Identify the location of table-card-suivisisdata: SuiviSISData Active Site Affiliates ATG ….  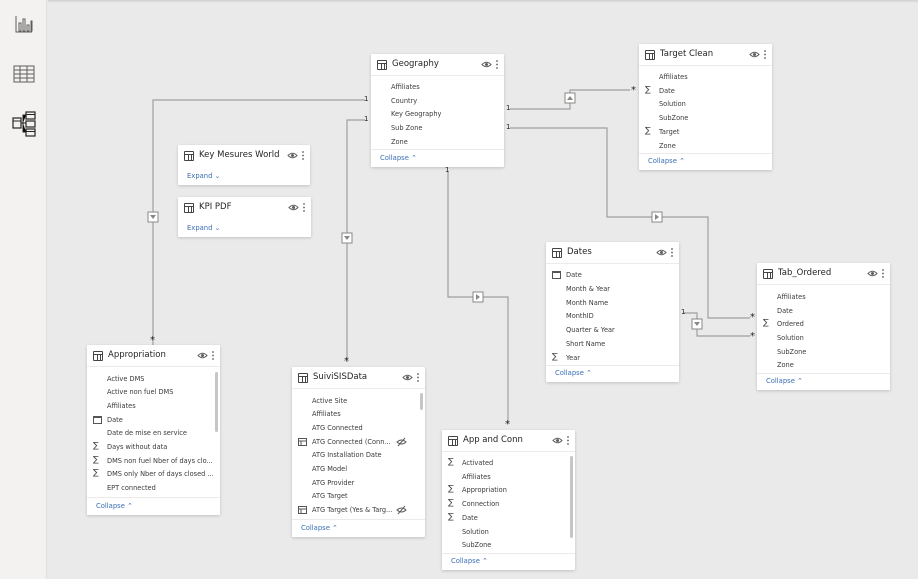
(358, 452).